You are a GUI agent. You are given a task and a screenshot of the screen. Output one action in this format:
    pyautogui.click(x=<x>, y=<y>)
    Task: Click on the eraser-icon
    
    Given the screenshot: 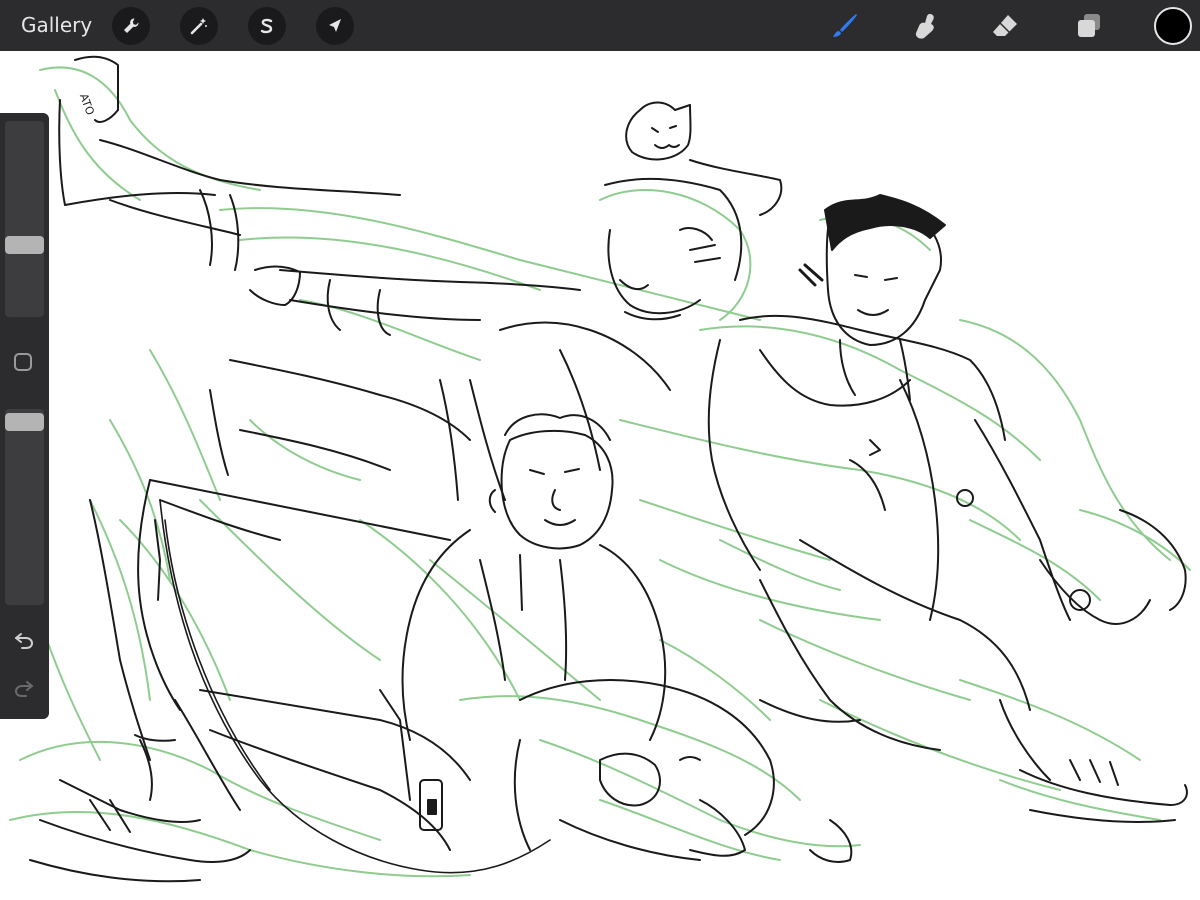 What is the action you would take?
    pyautogui.click(x=1005, y=25)
    